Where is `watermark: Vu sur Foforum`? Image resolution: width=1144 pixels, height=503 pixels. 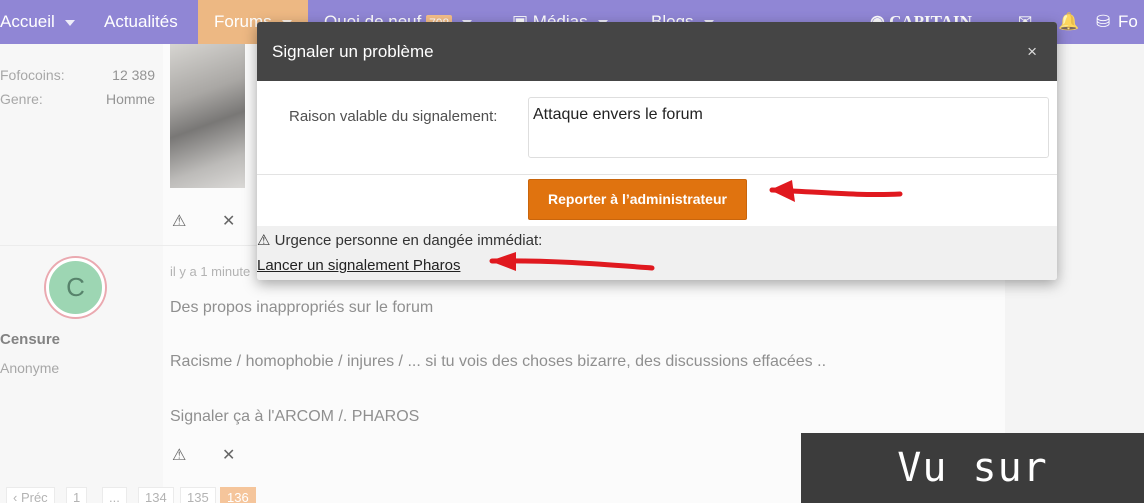
watermark: Vu sur Foforum is located at coordinates (972, 468).